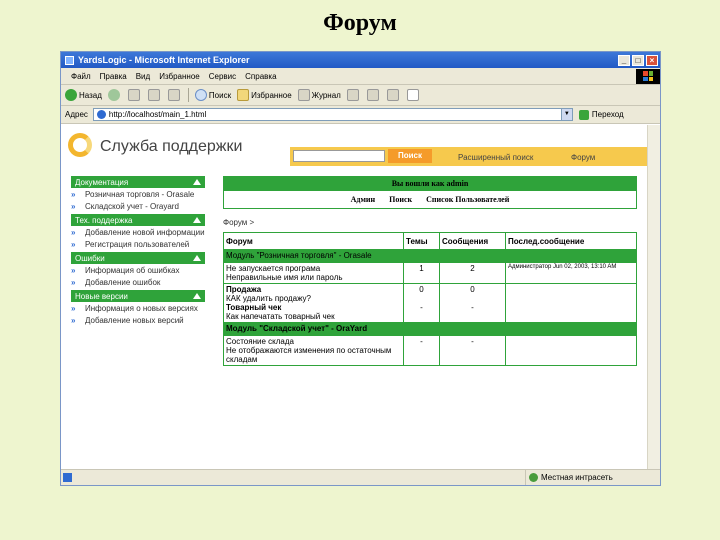 The height and width of the screenshot is (540, 720). I want to click on home-icon, so click(173, 95).